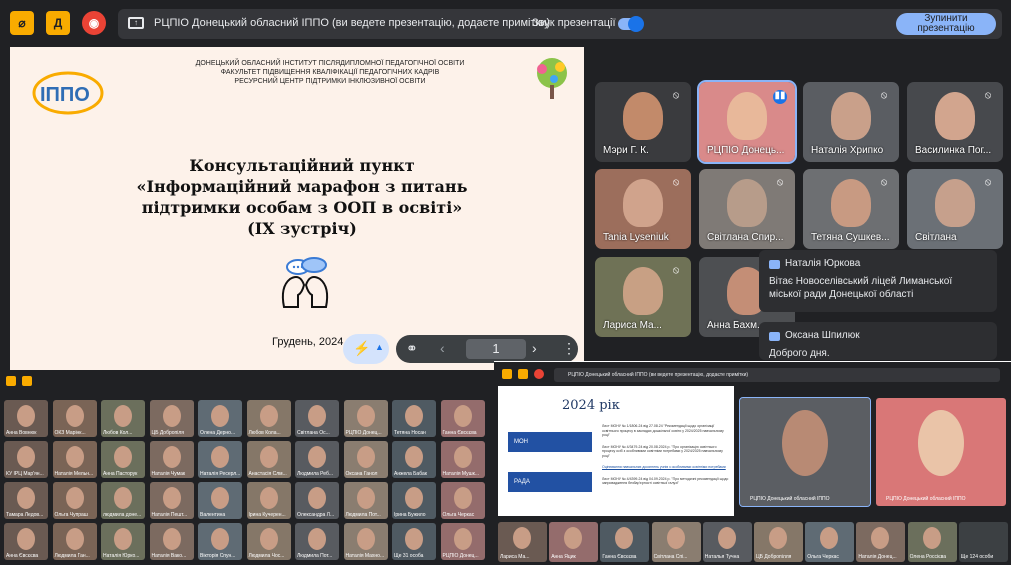 Image resolution: width=1011 pixels, height=565 pixels. Describe the element at coordinates (414, 541) in the screenshot. I see `mini-participant-tile: Ще 31 особа` at that location.